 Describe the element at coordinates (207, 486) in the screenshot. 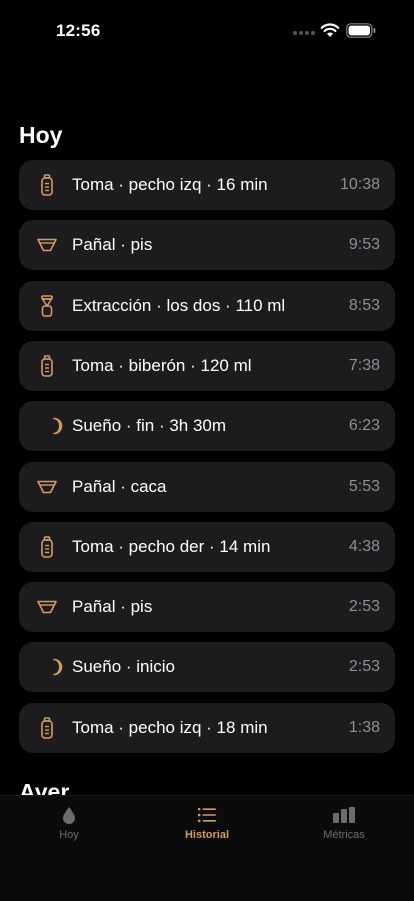

I see `history-row: Pañal · caca 5:53` at that location.